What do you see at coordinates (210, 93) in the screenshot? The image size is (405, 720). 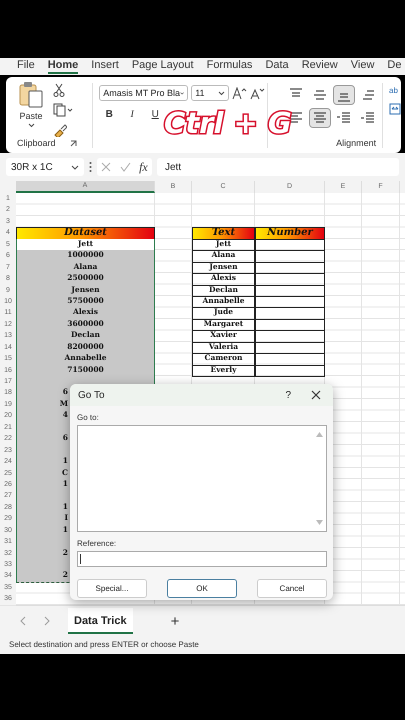 I see `font-size-dropdown: 11` at bounding box center [210, 93].